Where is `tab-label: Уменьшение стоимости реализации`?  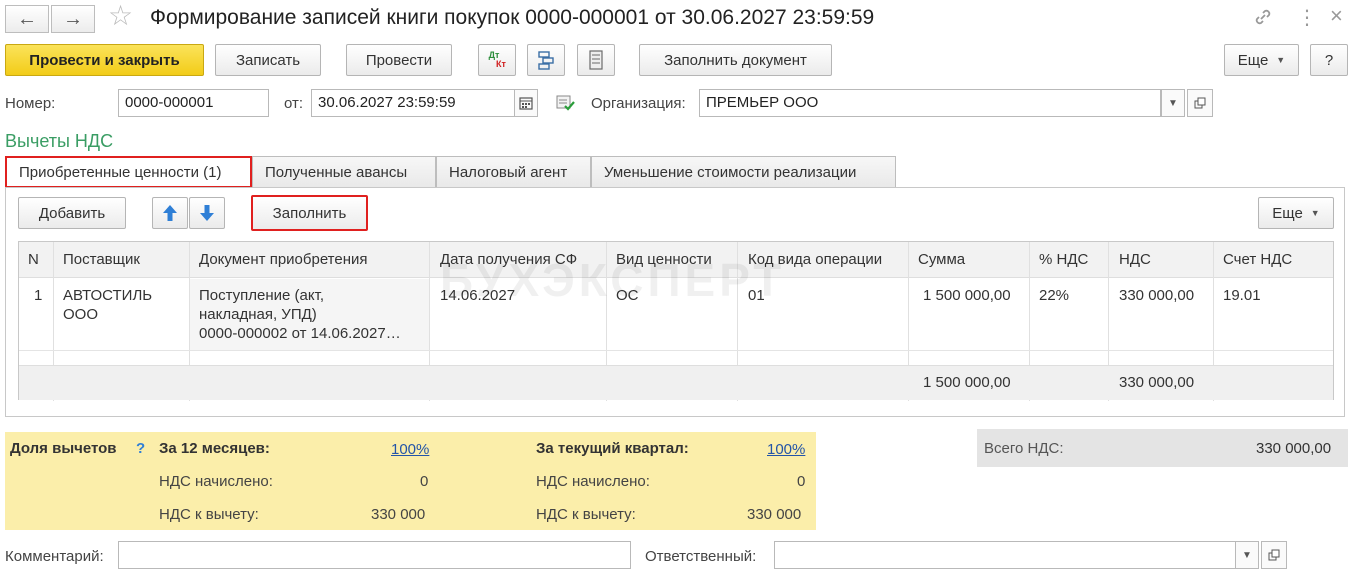 tab-label: Уменьшение стоимости реализации is located at coordinates (730, 172).